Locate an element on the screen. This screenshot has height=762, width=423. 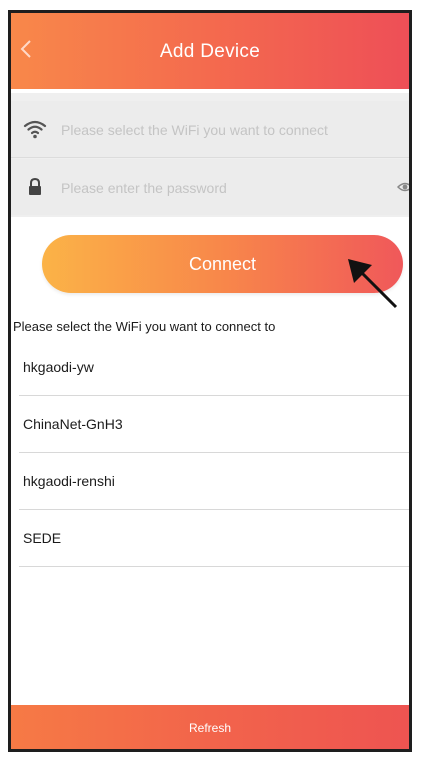
wifi-network-item: SEDE is located at coordinates (214, 538).